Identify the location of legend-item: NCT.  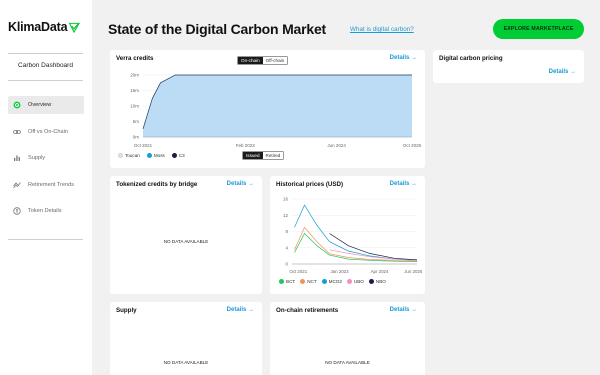
(308, 281).